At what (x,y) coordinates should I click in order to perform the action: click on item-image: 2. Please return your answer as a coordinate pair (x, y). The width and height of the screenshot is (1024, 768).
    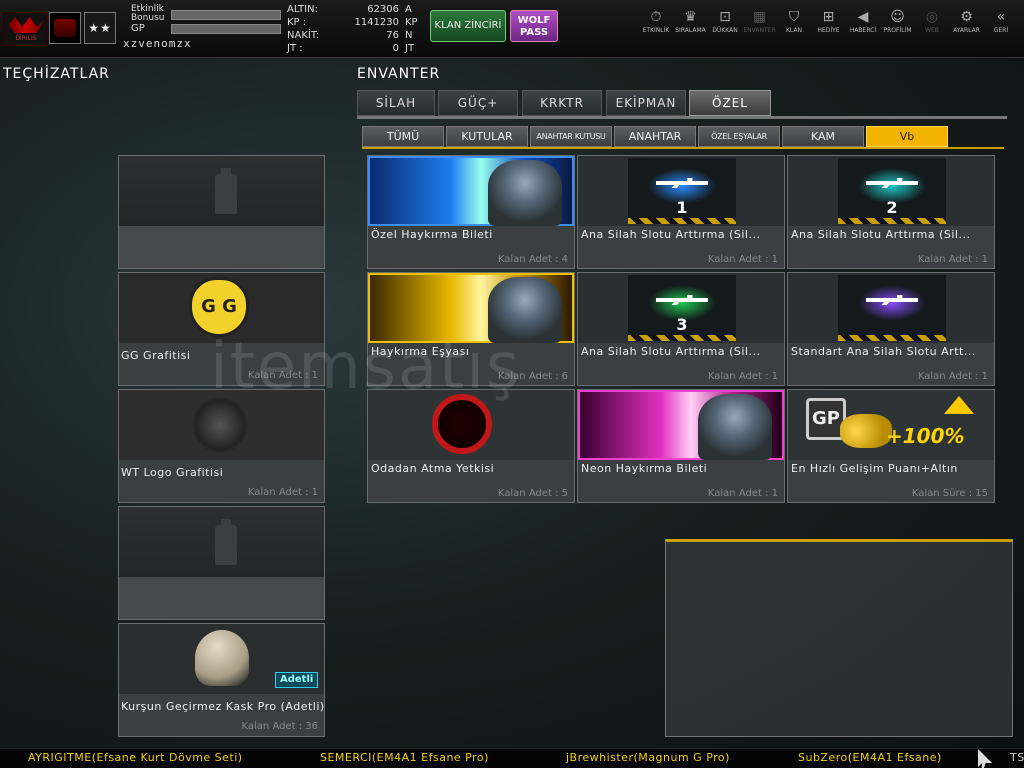
    Looking at the image, I should click on (891, 191).